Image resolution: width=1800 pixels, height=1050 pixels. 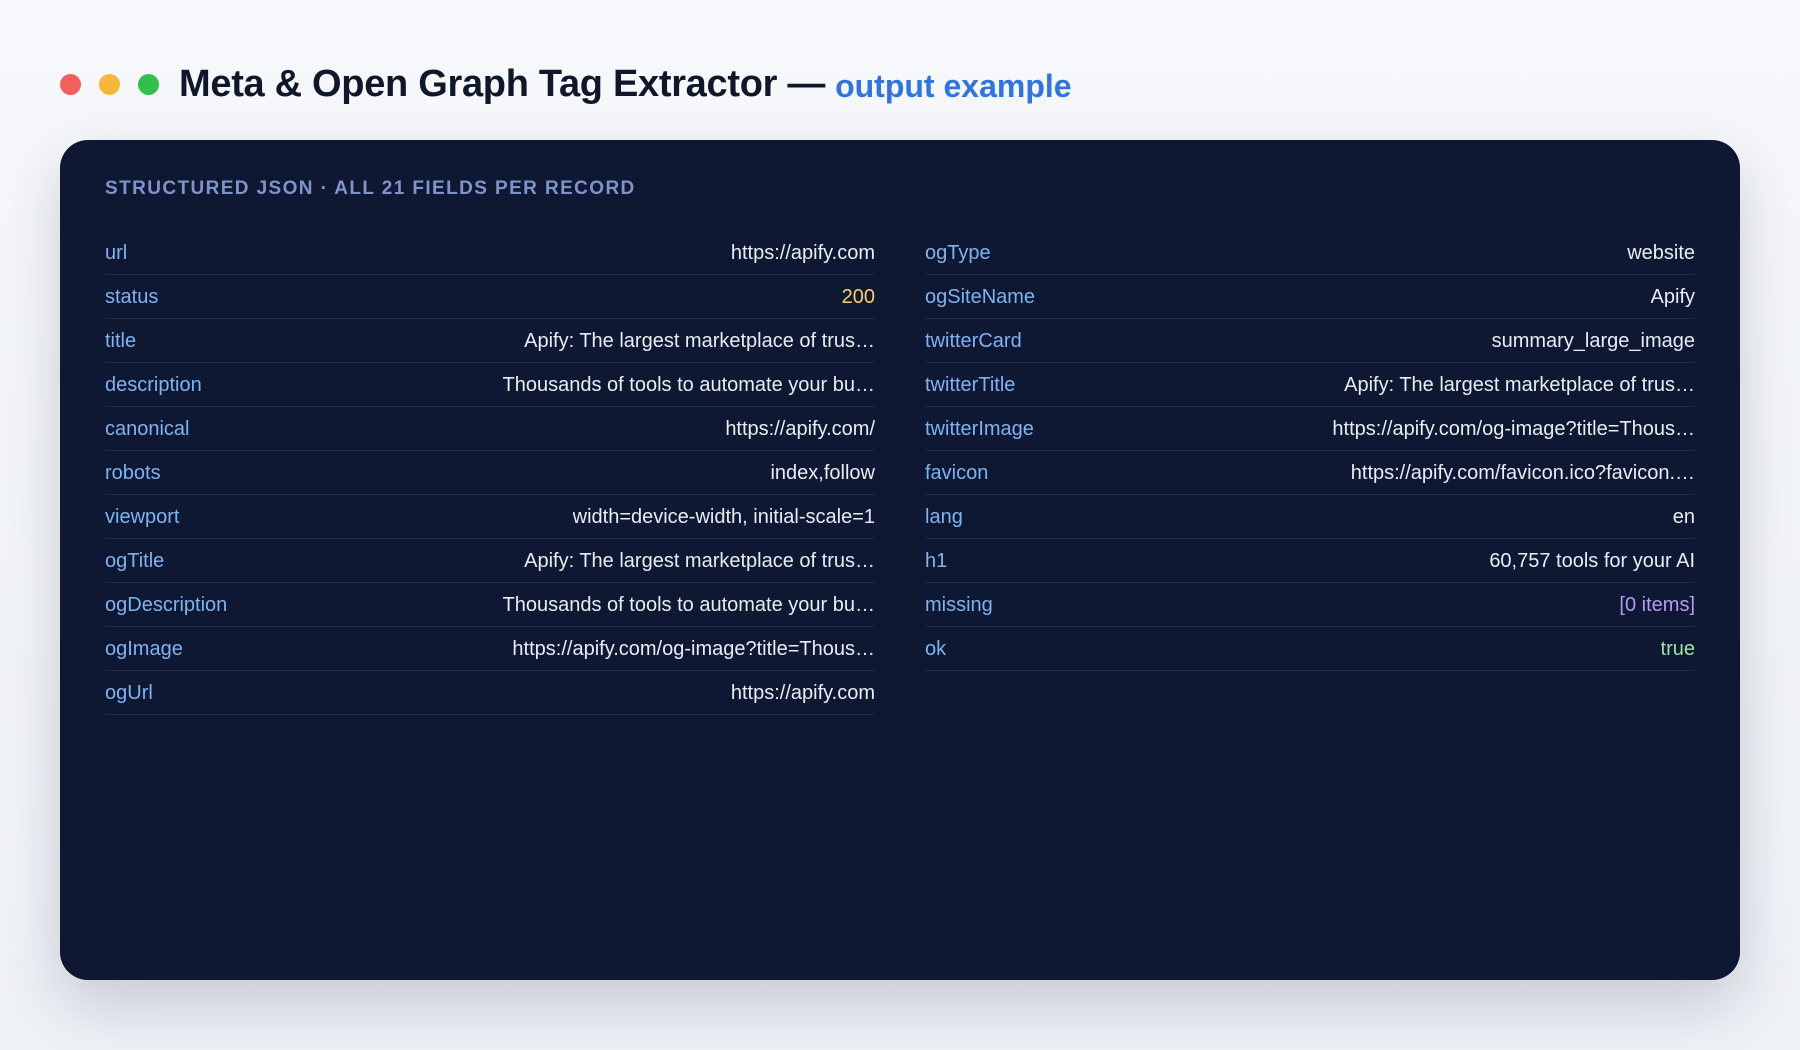 What do you see at coordinates (957, 473) in the screenshot?
I see `field-key: favicon` at bounding box center [957, 473].